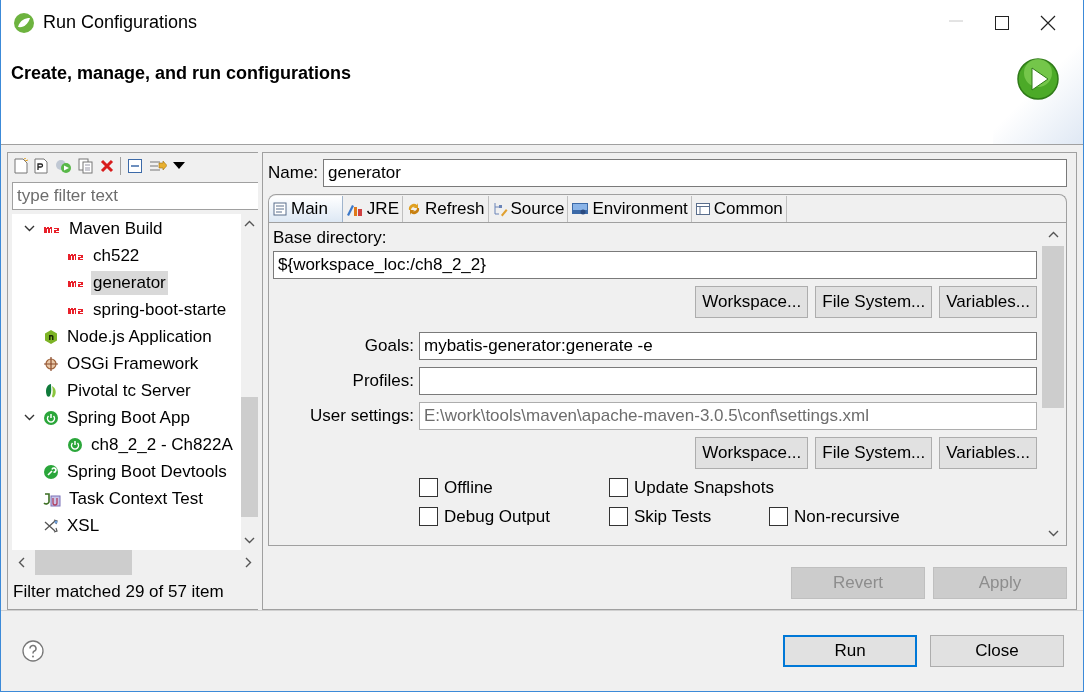  I want to click on dialog-button: Close, so click(997, 651).